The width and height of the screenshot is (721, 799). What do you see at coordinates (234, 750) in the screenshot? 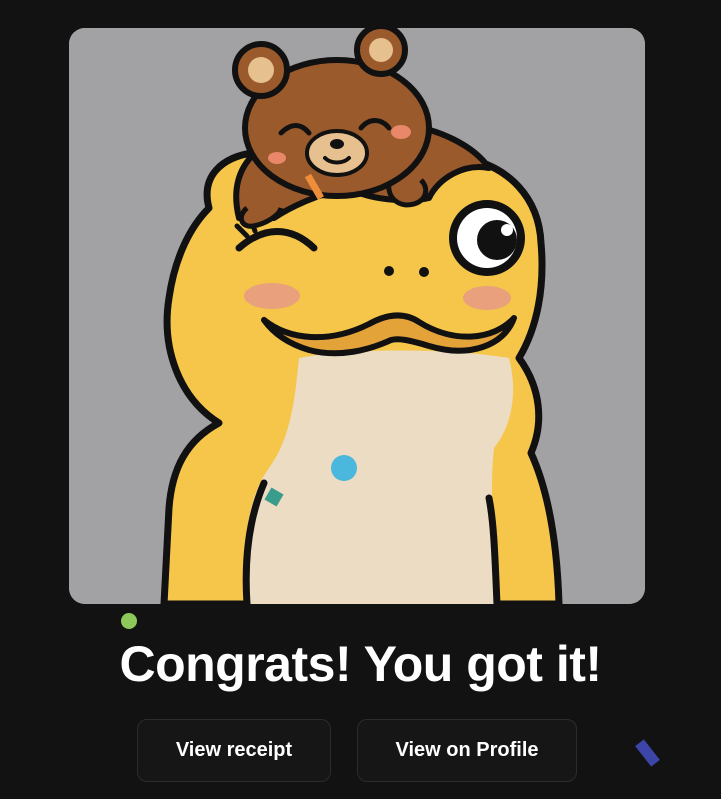
I see `view-receipt-button: View receipt` at bounding box center [234, 750].